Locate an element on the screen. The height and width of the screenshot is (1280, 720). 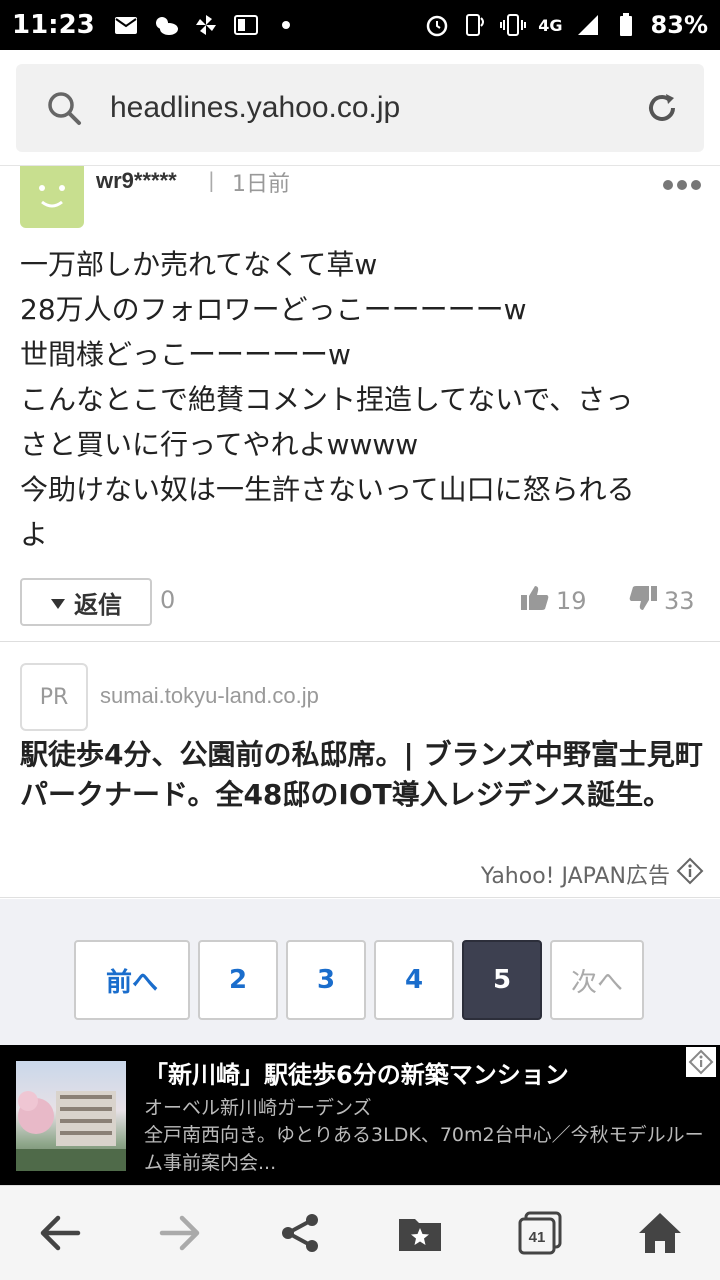
pinwheel-icon is located at coordinates (206, 25).